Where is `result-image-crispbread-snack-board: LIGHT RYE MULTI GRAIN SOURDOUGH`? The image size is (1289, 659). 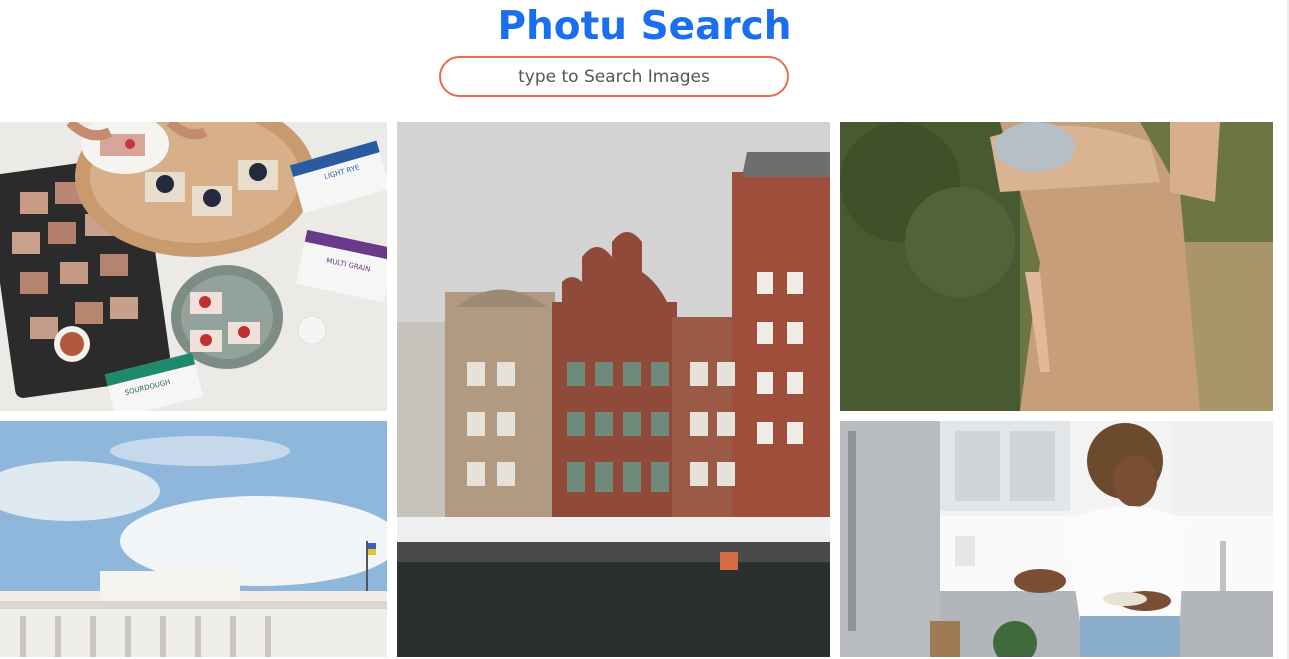 result-image-crispbread-snack-board: LIGHT RYE MULTI GRAIN SOURDOUGH is located at coordinates (193, 266).